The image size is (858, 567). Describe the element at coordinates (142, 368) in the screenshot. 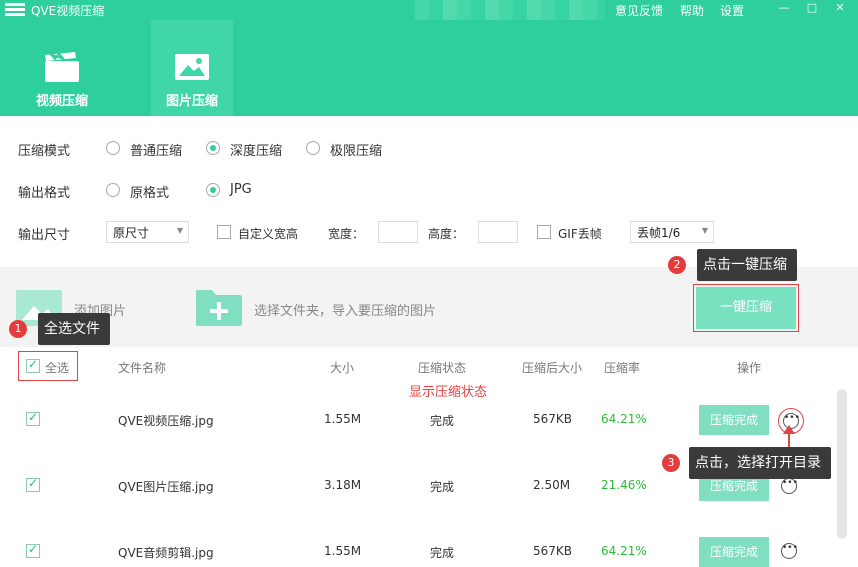

I see `header-file-name: 文件名称` at that location.